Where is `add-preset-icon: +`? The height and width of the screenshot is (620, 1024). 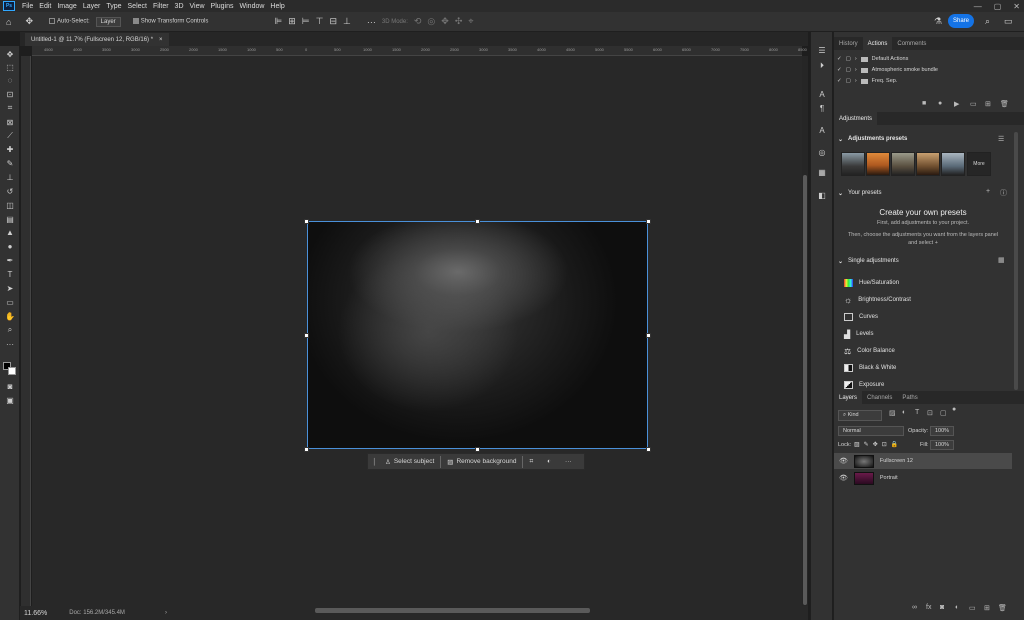
add-preset-icon: + is located at coordinates (988, 191).